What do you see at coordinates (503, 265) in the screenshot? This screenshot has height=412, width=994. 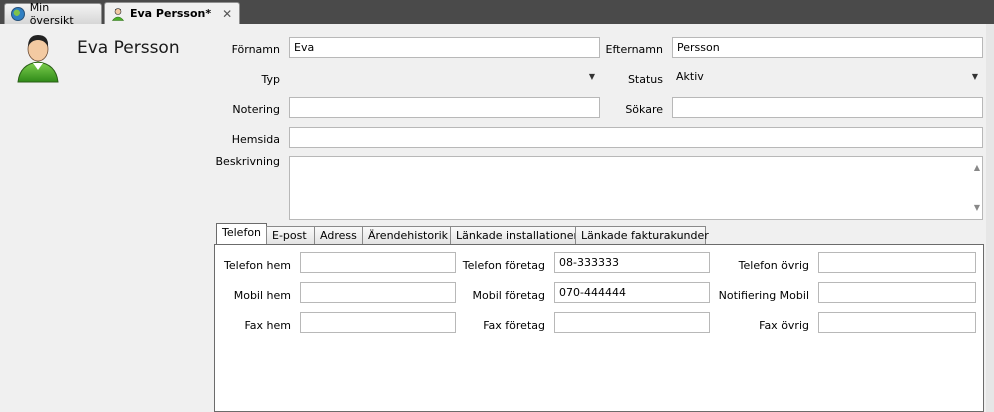 I see `telefon-foretag-label: Telefon företag` at bounding box center [503, 265].